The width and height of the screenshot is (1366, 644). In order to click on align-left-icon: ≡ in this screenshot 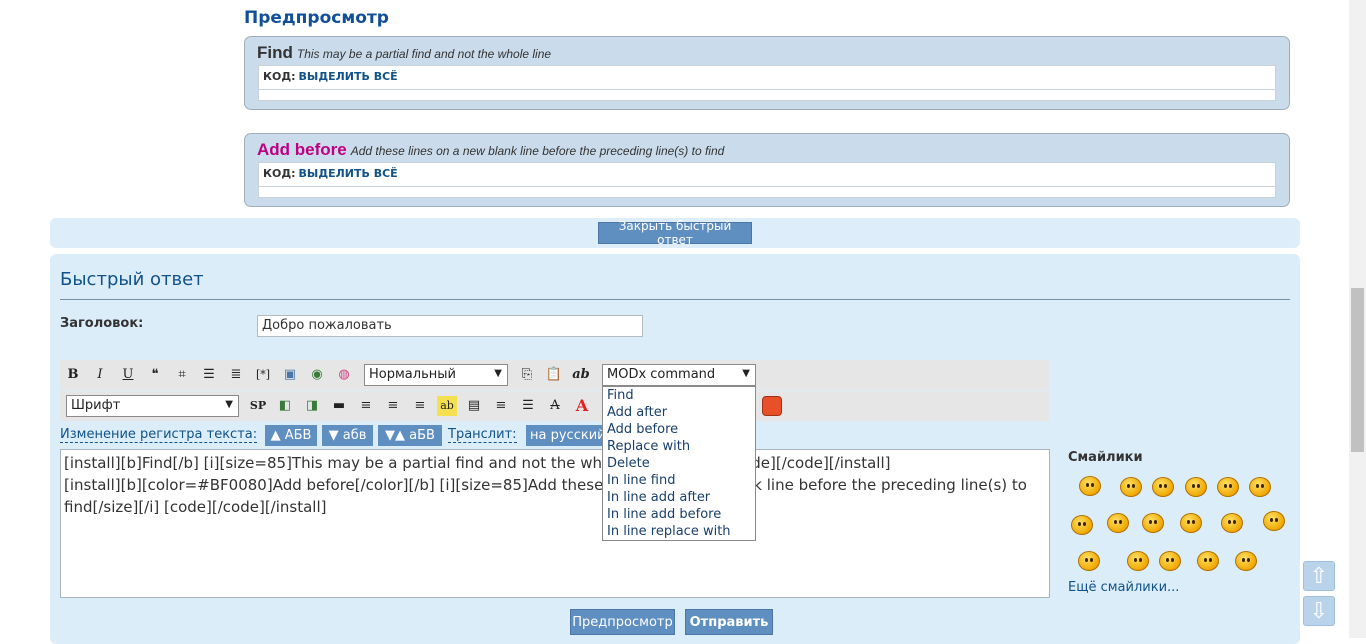, I will do `click(366, 406)`.